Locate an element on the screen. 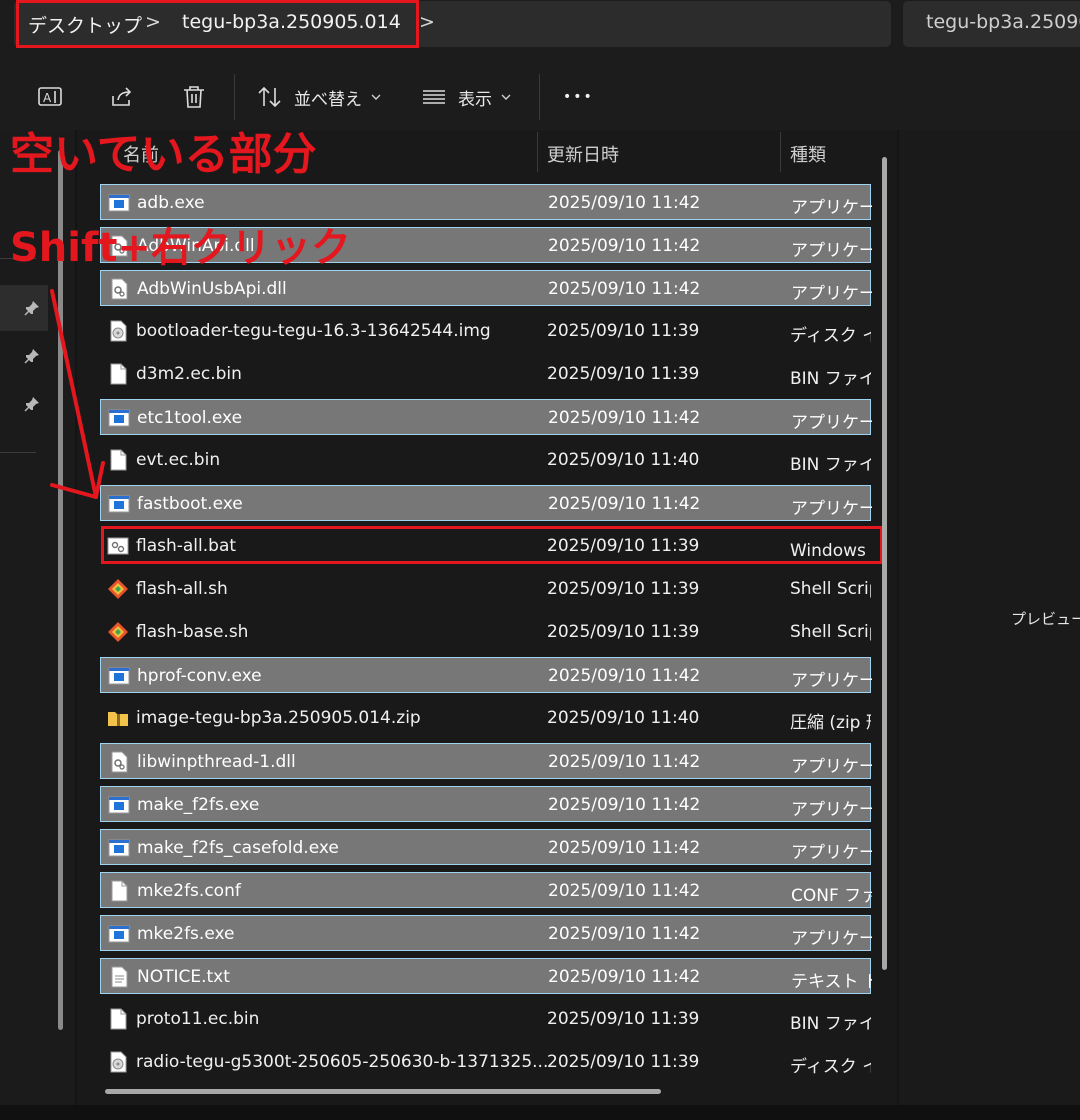 This screenshot has width=1080, height=1120. zip-folder-icon is located at coordinates (118, 718).